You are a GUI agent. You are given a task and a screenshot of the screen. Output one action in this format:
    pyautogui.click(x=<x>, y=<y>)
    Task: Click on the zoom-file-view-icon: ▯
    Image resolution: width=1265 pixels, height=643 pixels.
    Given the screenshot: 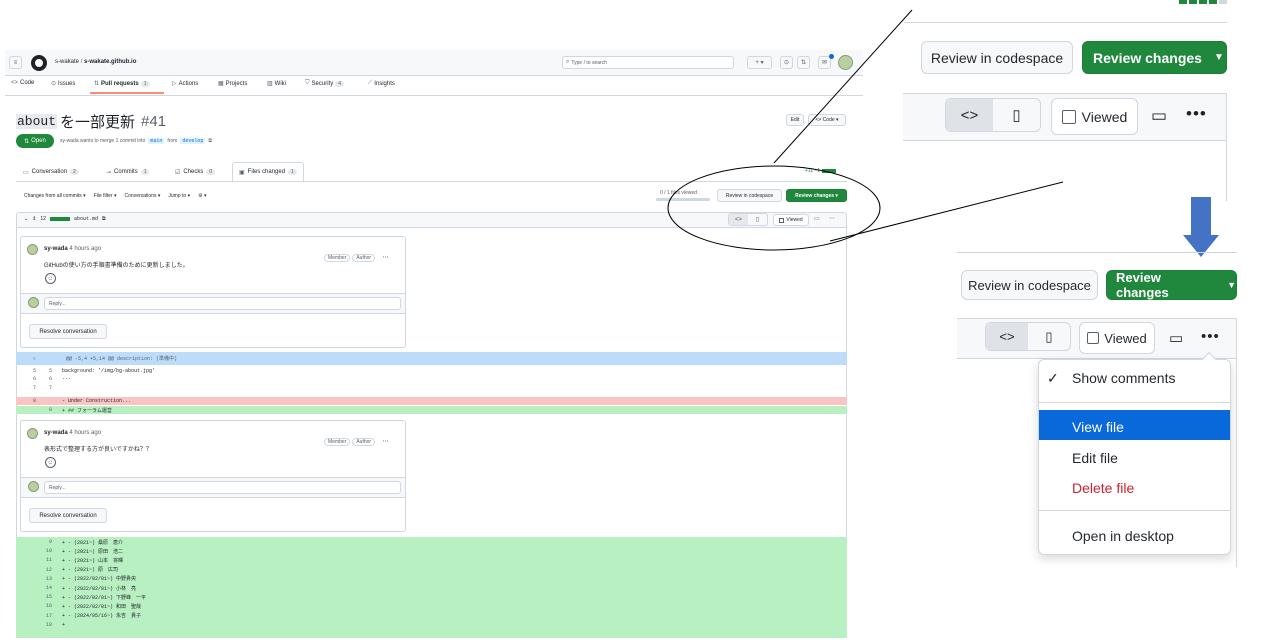 What is the action you would take?
    pyautogui.click(x=1016, y=115)
    